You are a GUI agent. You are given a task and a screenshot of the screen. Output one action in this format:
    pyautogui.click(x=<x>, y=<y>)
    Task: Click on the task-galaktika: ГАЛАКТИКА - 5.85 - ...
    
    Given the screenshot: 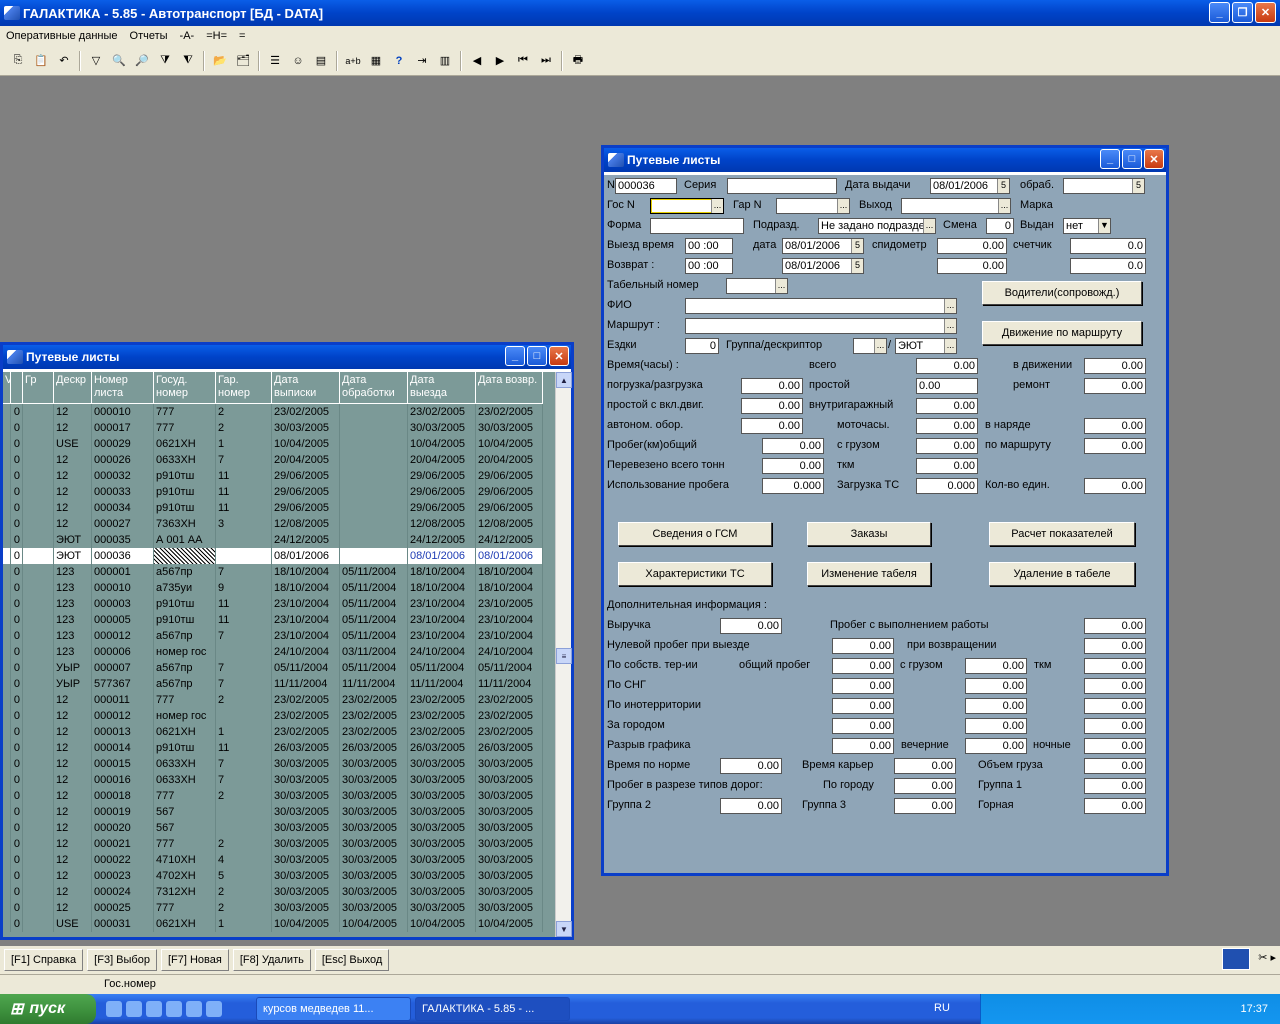 What is the action you would take?
    pyautogui.click(x=492, y=1009)
    